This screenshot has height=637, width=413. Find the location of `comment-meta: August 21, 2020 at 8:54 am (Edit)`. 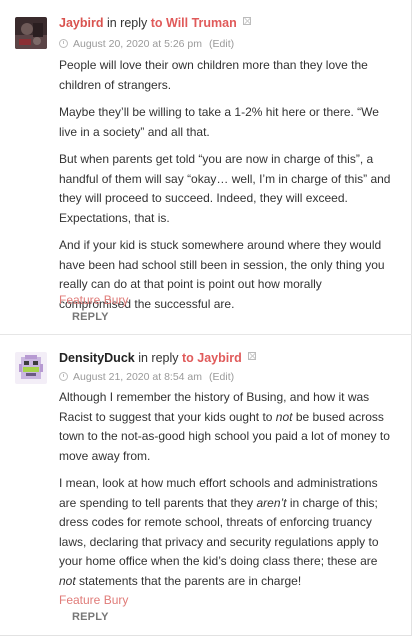

comment-meta: August 21, 2020 at 8:54 am (Edit) is located at coordinates (146, 377).